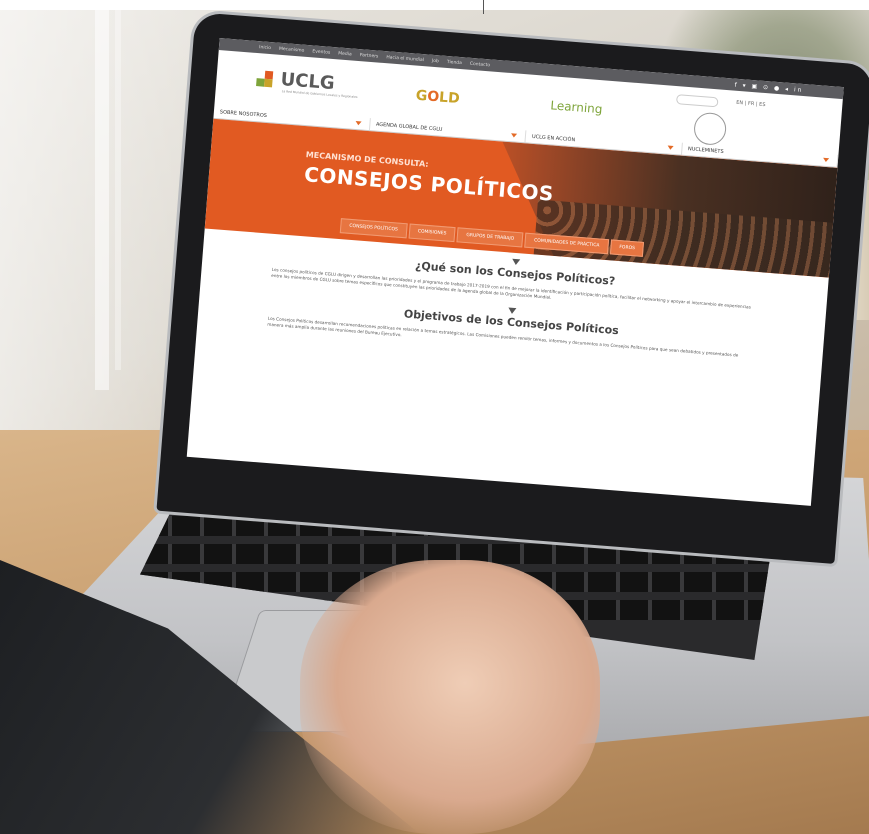  Describe the element at coordinates (454, 62) in the screenshot. I see `top-nav-item: Tienda` at that location.